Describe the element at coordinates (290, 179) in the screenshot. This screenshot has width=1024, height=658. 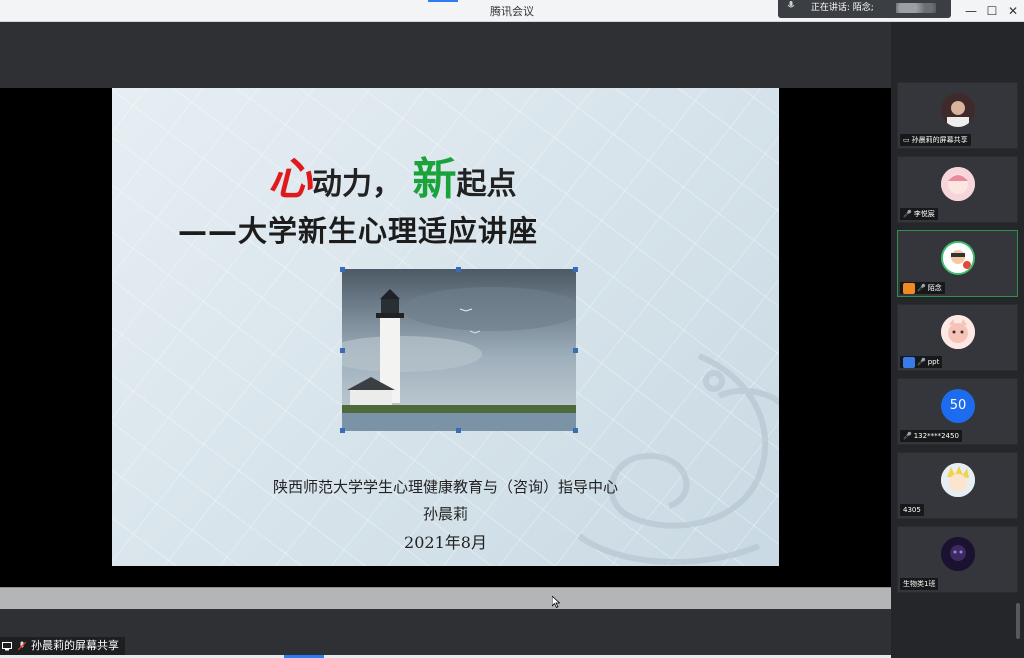
I see `title-heart-char: 心` at that location.